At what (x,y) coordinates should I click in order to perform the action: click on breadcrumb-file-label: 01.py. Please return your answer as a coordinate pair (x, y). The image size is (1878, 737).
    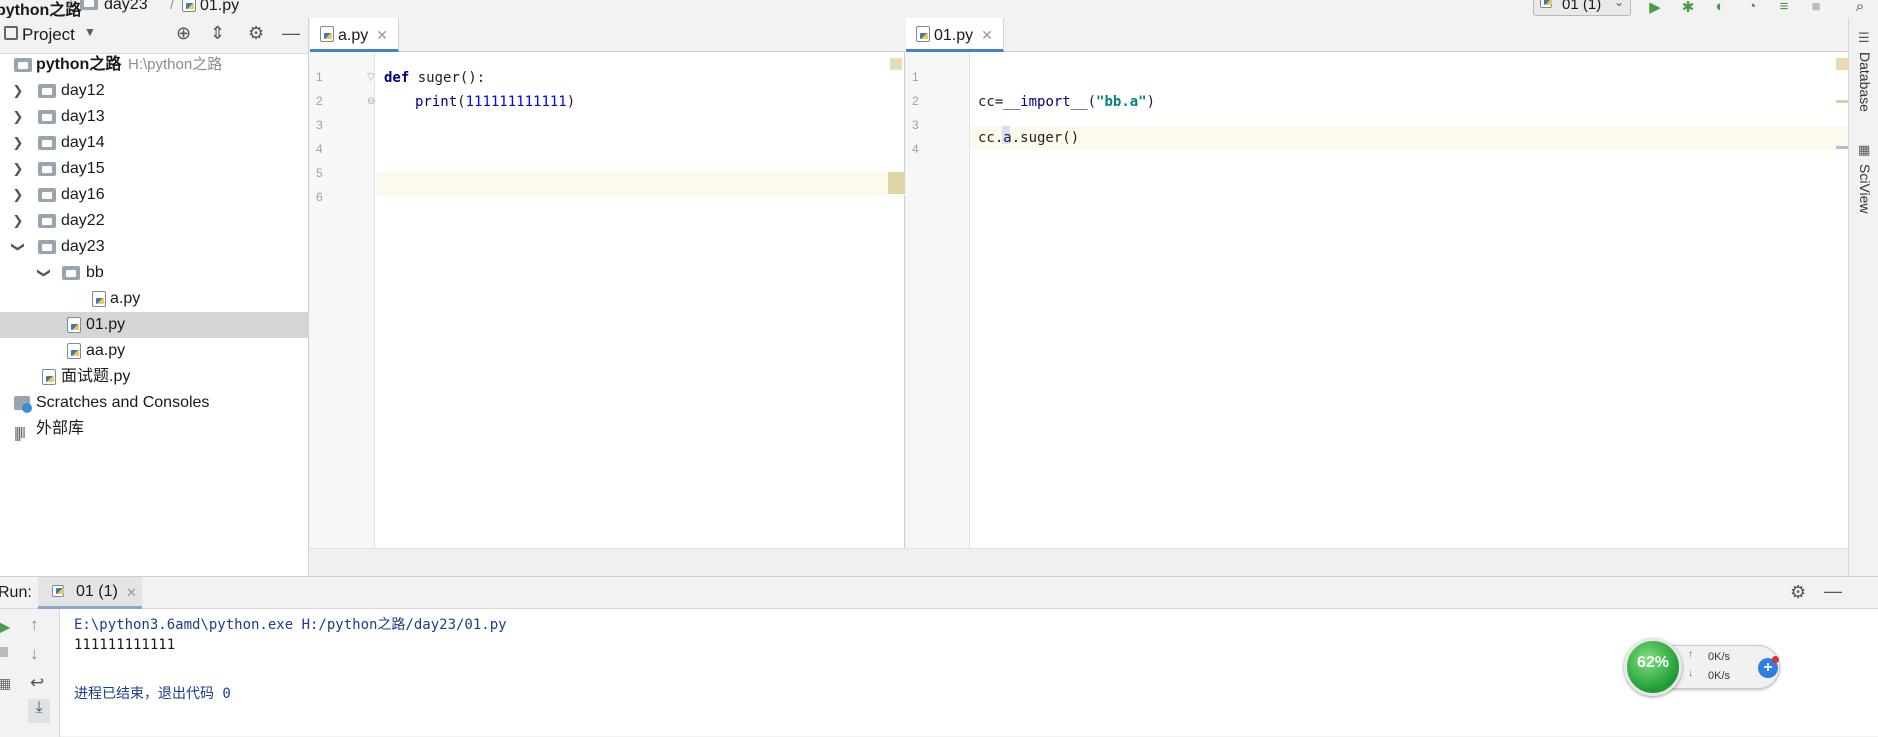
    Looking at the image, I should click on (220, 7).